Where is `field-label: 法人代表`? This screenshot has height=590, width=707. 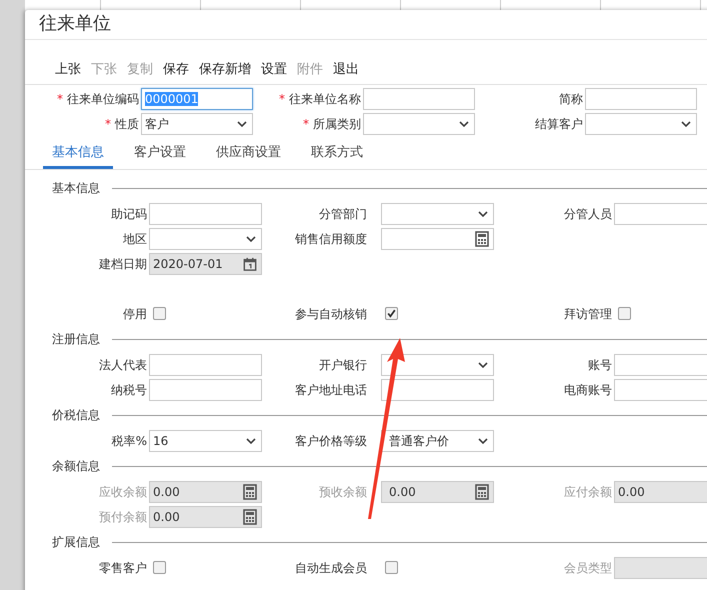
field-label: 法人代表 is located at coordinates (122, 365).